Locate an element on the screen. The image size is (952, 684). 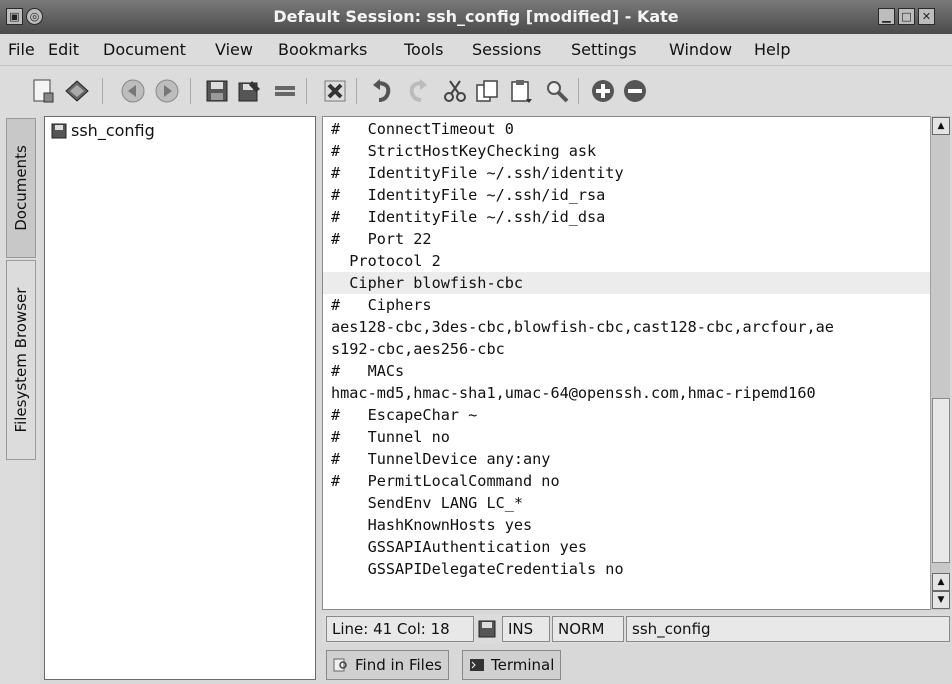
tab-documents-label: Documents is located at coordinates (21, 188).